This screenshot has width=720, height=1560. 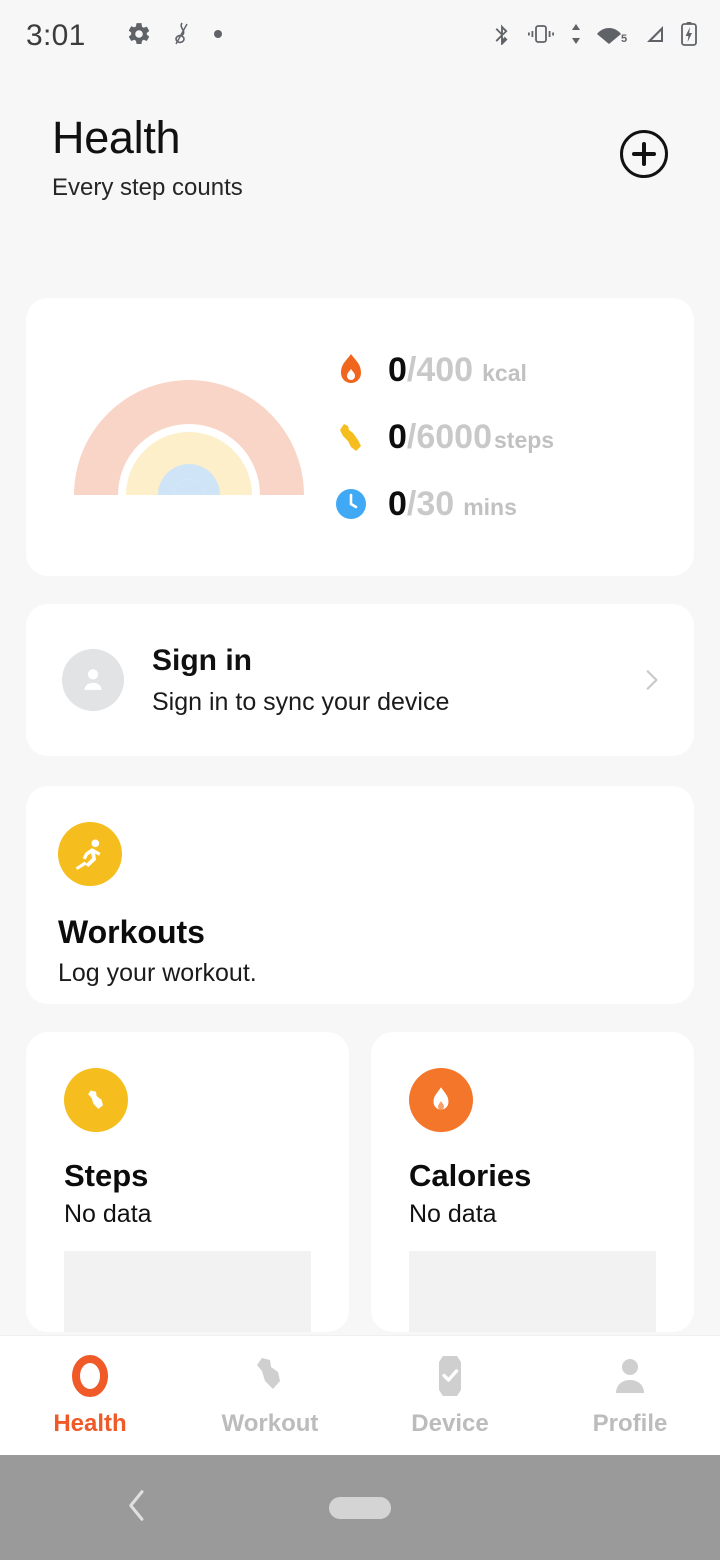 What do you see at coordinates (147, 188) in the screenshot?
I see `page-subtitle: Every step counts` at bounding box center [147, 188].